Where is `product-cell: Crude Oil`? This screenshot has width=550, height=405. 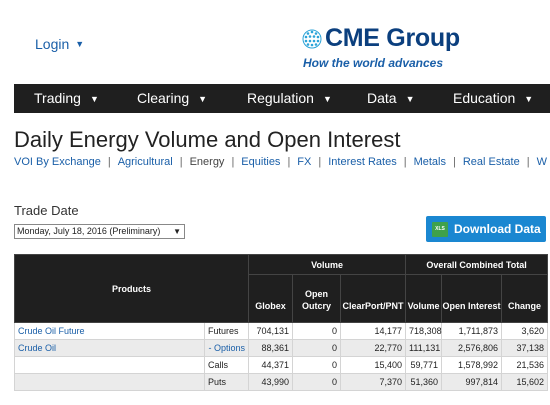 product-cell: Crude Oil is located at coordinates (109, 348).